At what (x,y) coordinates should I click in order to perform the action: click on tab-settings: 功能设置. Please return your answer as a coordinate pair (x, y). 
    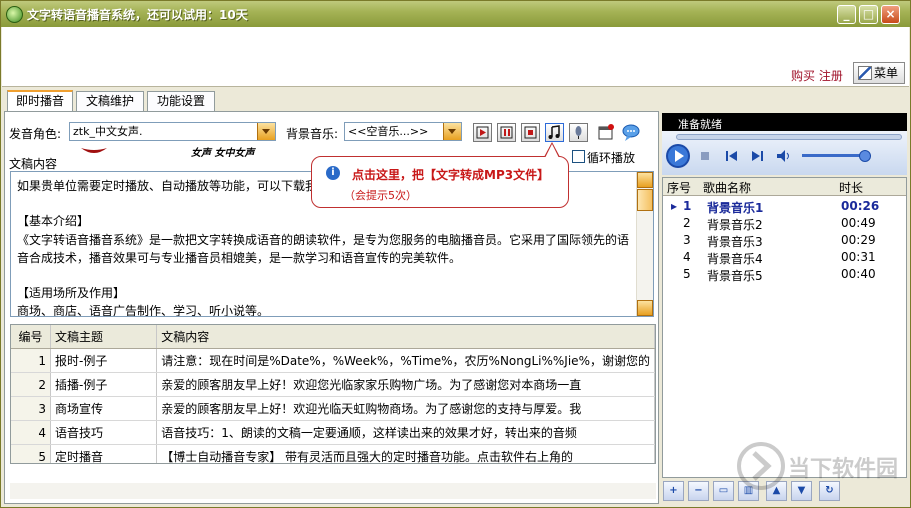
    Looking at the image, I should click on (181, 101).